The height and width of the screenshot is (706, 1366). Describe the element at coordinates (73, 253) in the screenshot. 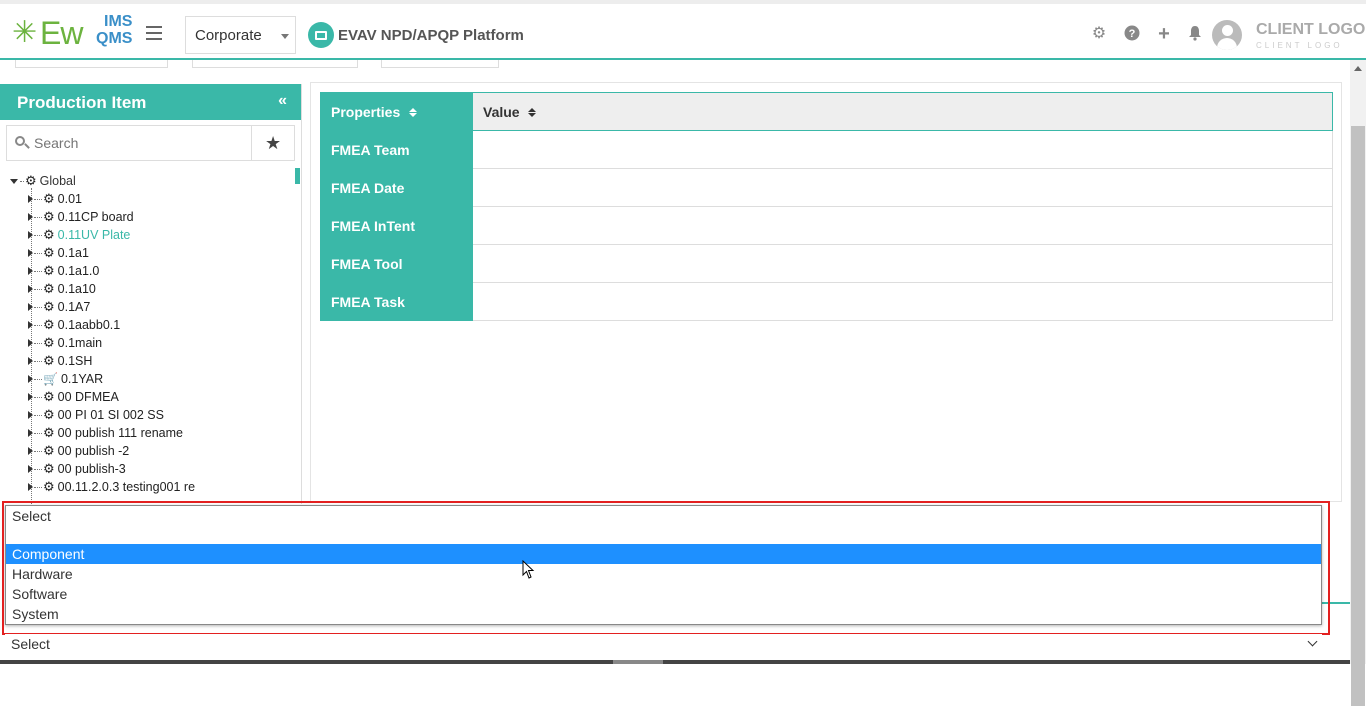

I see `tree-item-label: 0.1a1` at that location.